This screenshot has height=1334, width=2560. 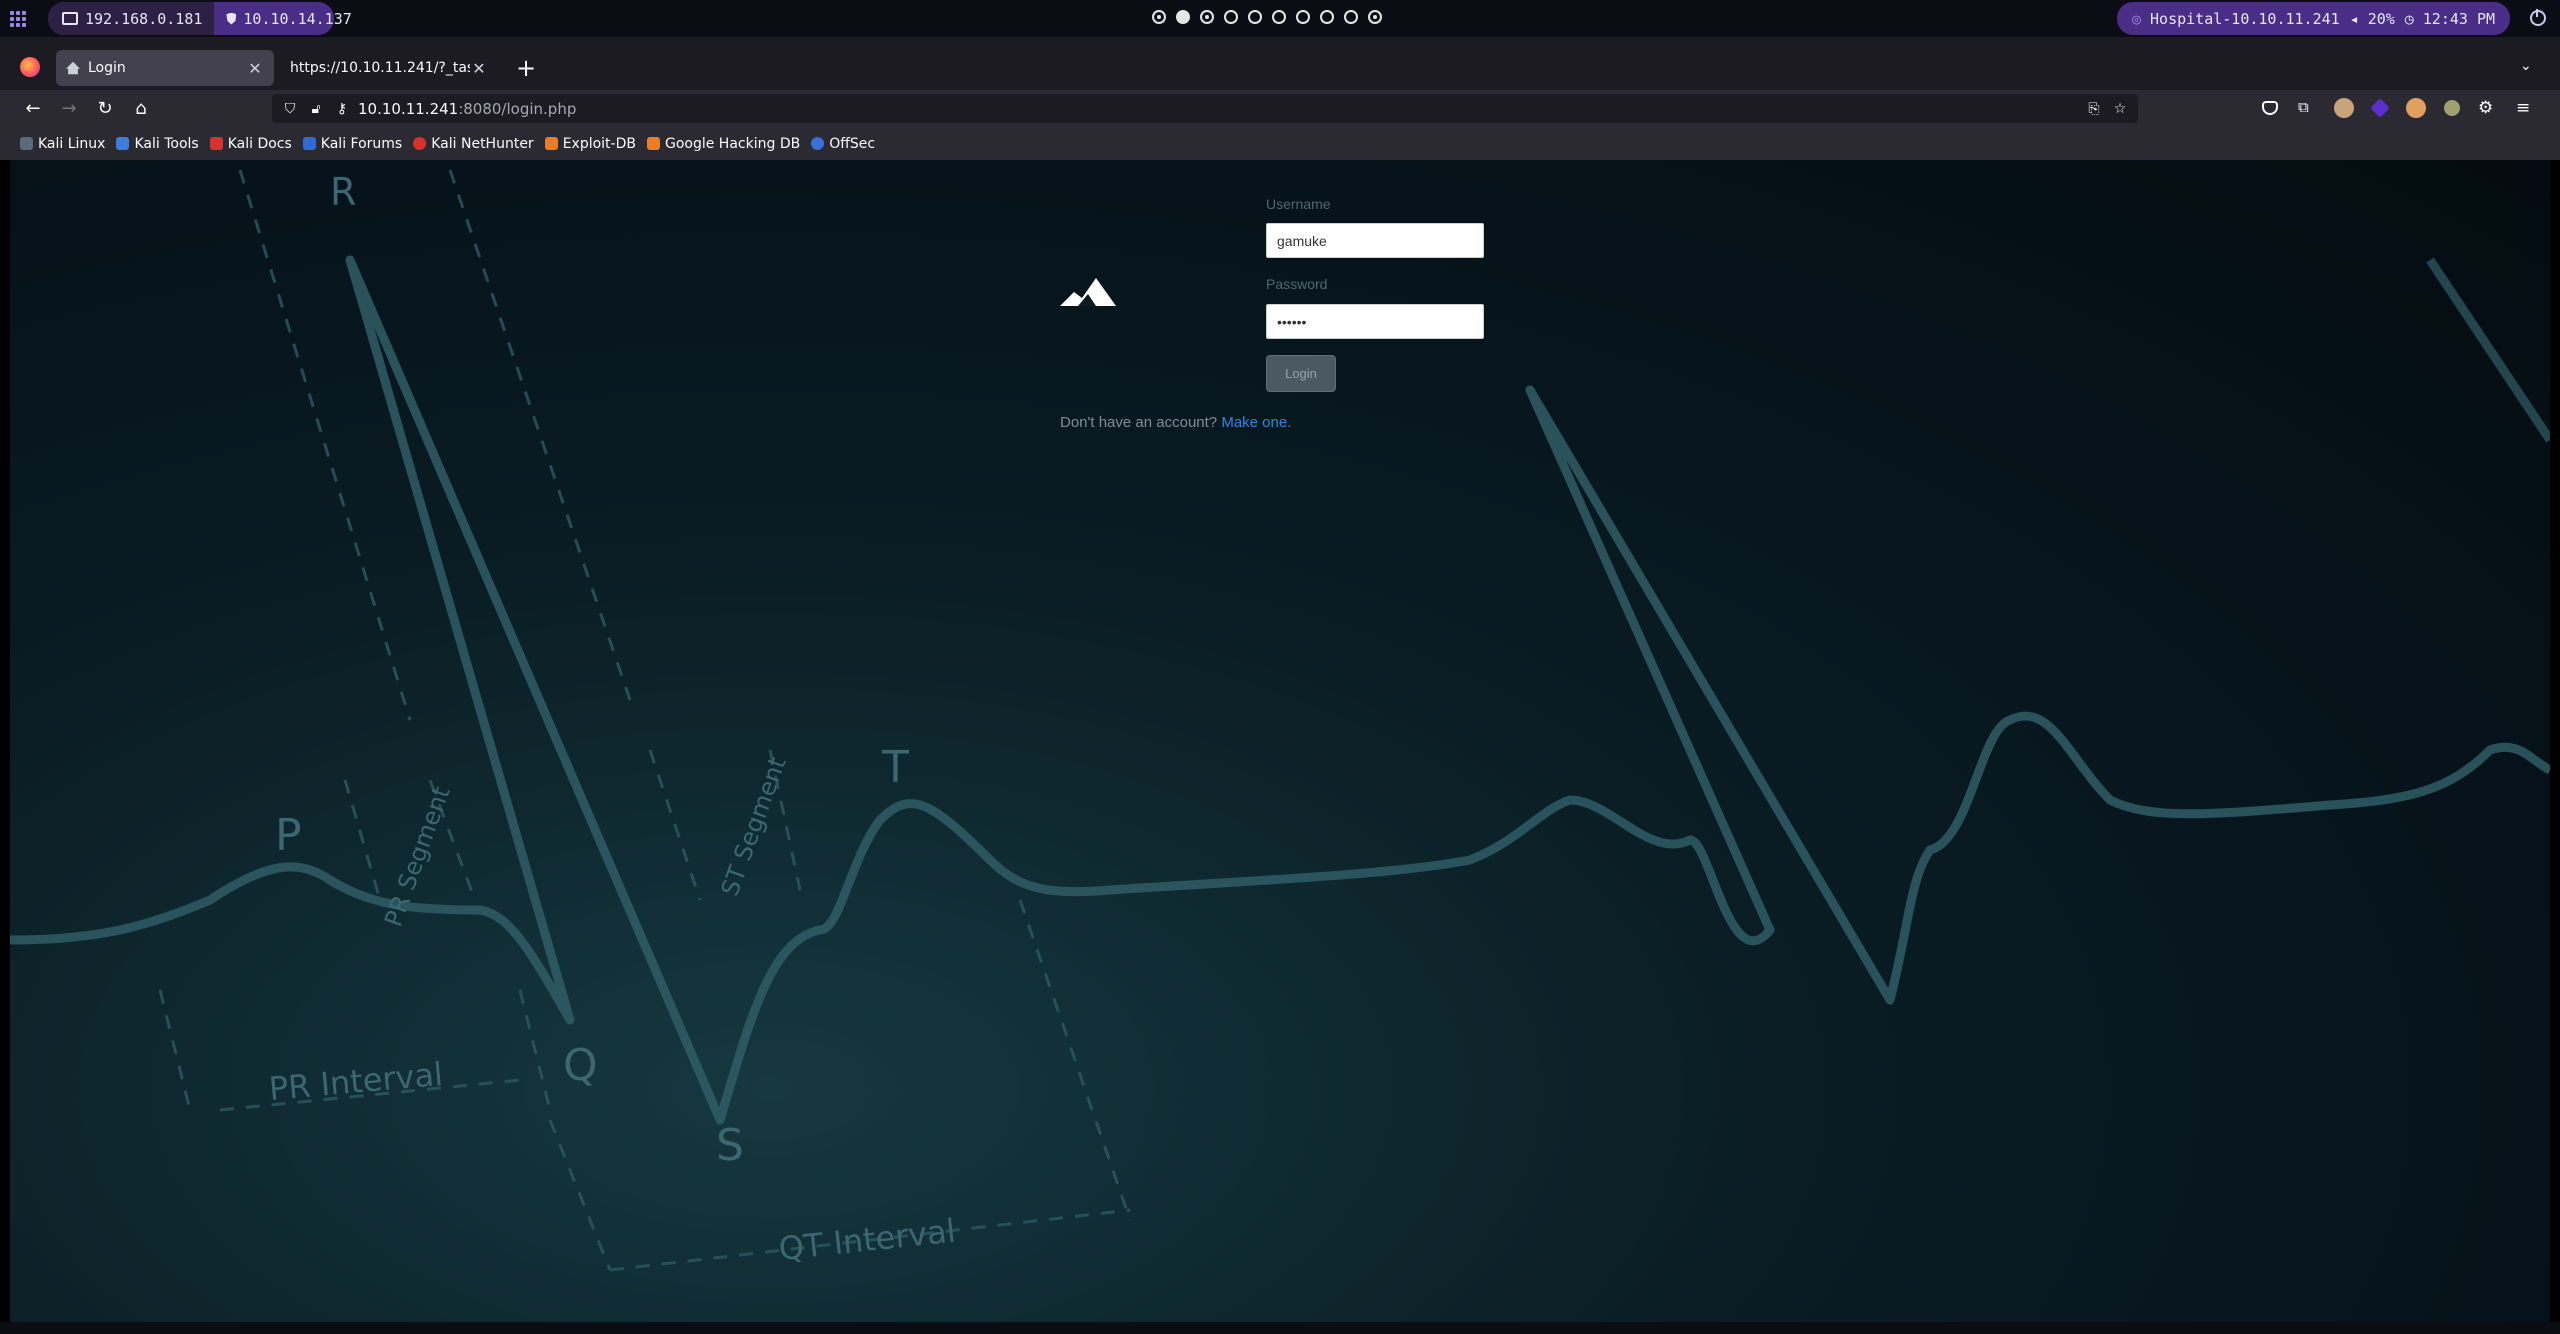 What do you see at coordinates (2308, 108) in the screenshot?
I see `extensions-icon: ⧉` at bounding box center [2308, 108].